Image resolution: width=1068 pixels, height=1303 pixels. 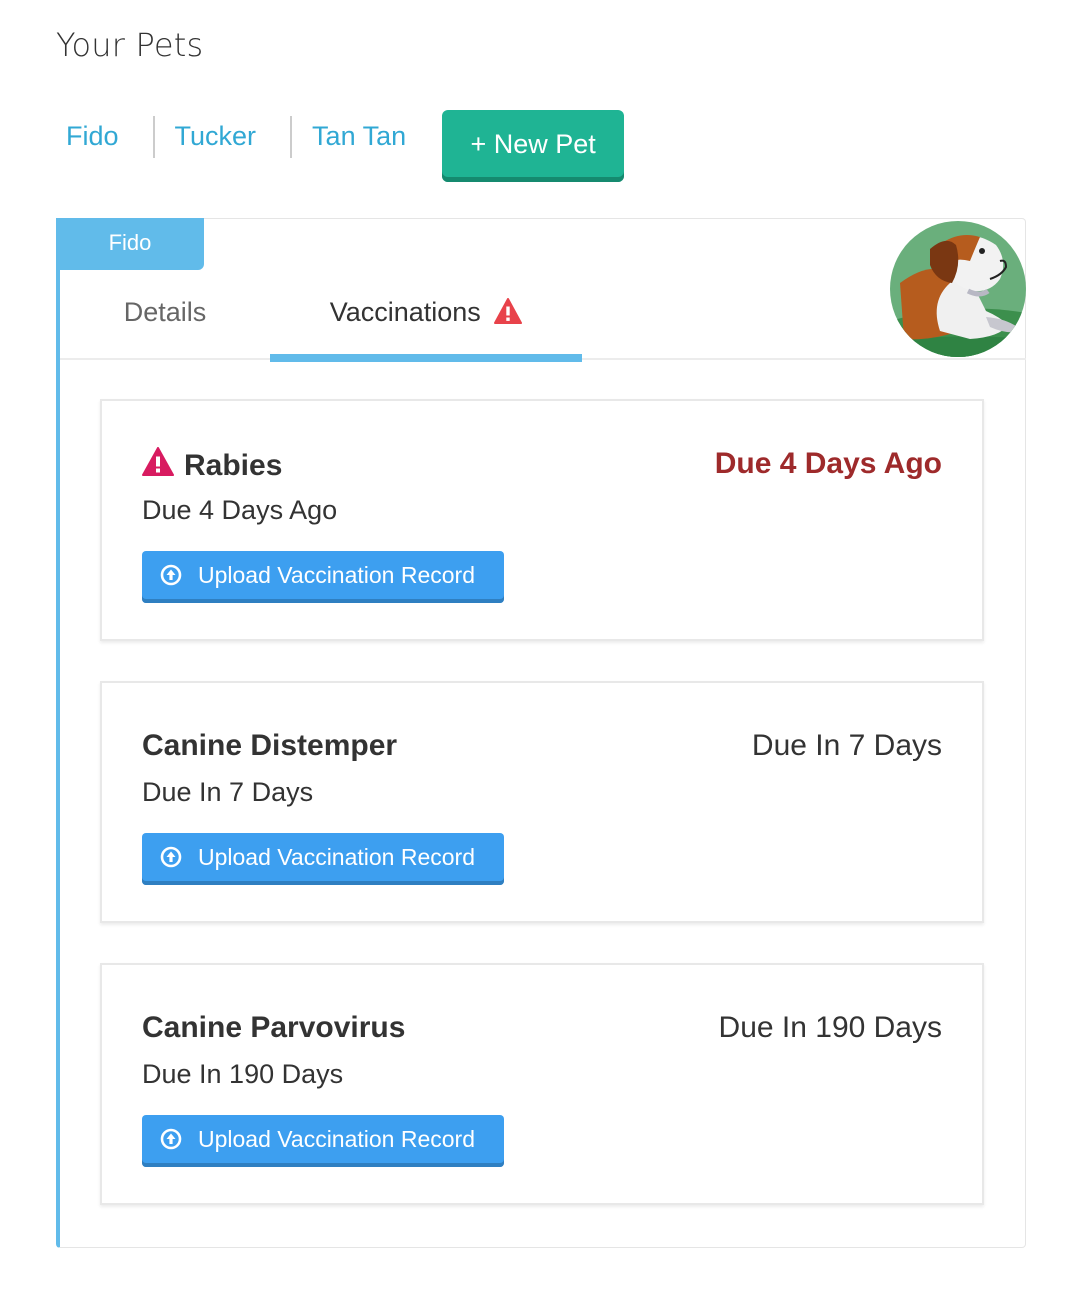 I want to click on vaccination-due-badge: Due 4 Days Ago, so click(x=828, y=463).